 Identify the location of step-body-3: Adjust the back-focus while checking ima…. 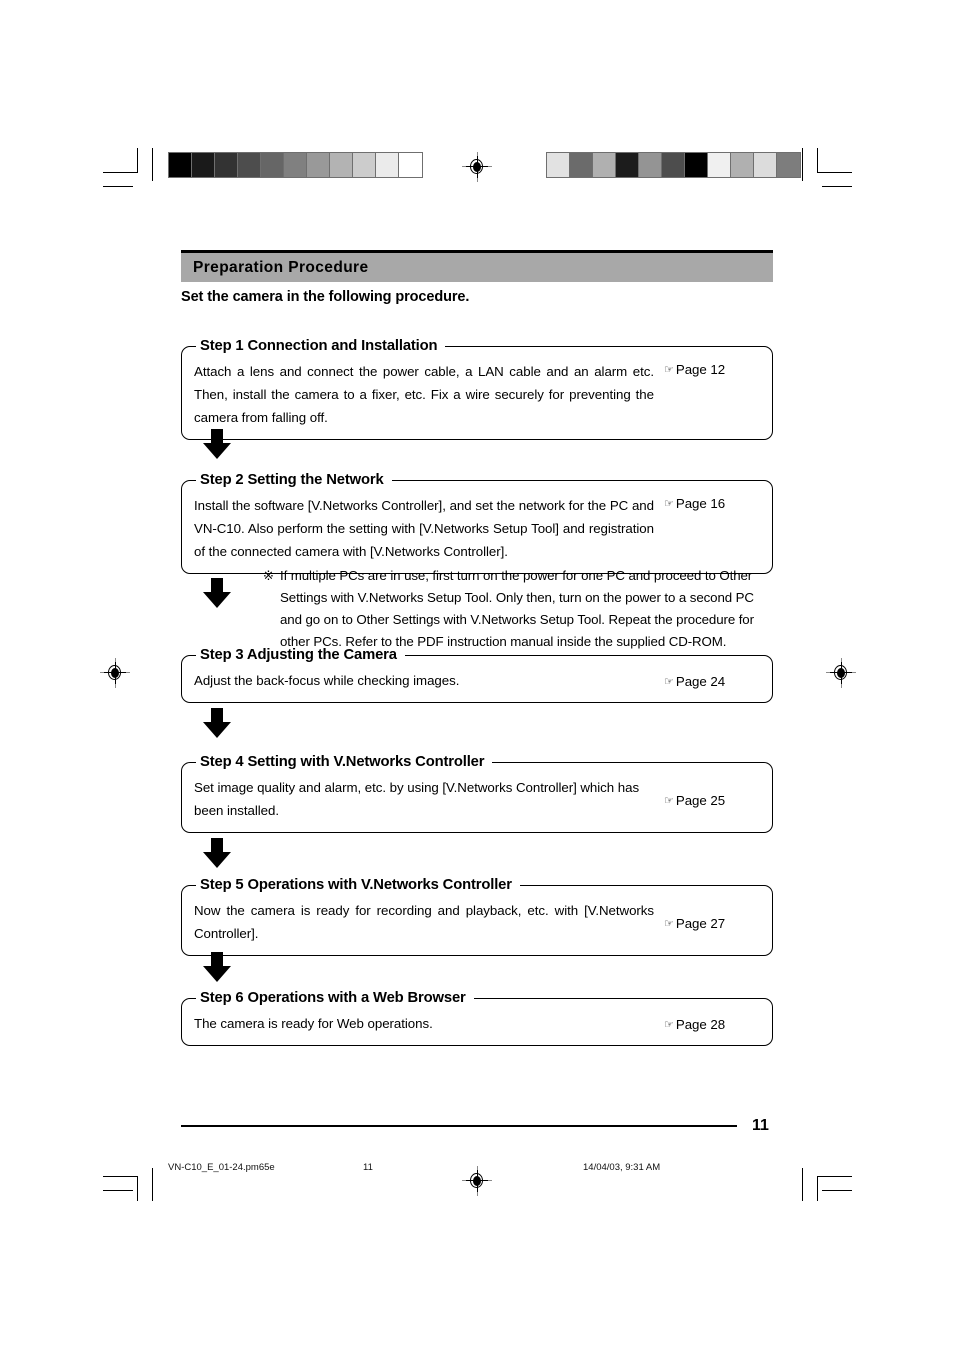
(327, 680).